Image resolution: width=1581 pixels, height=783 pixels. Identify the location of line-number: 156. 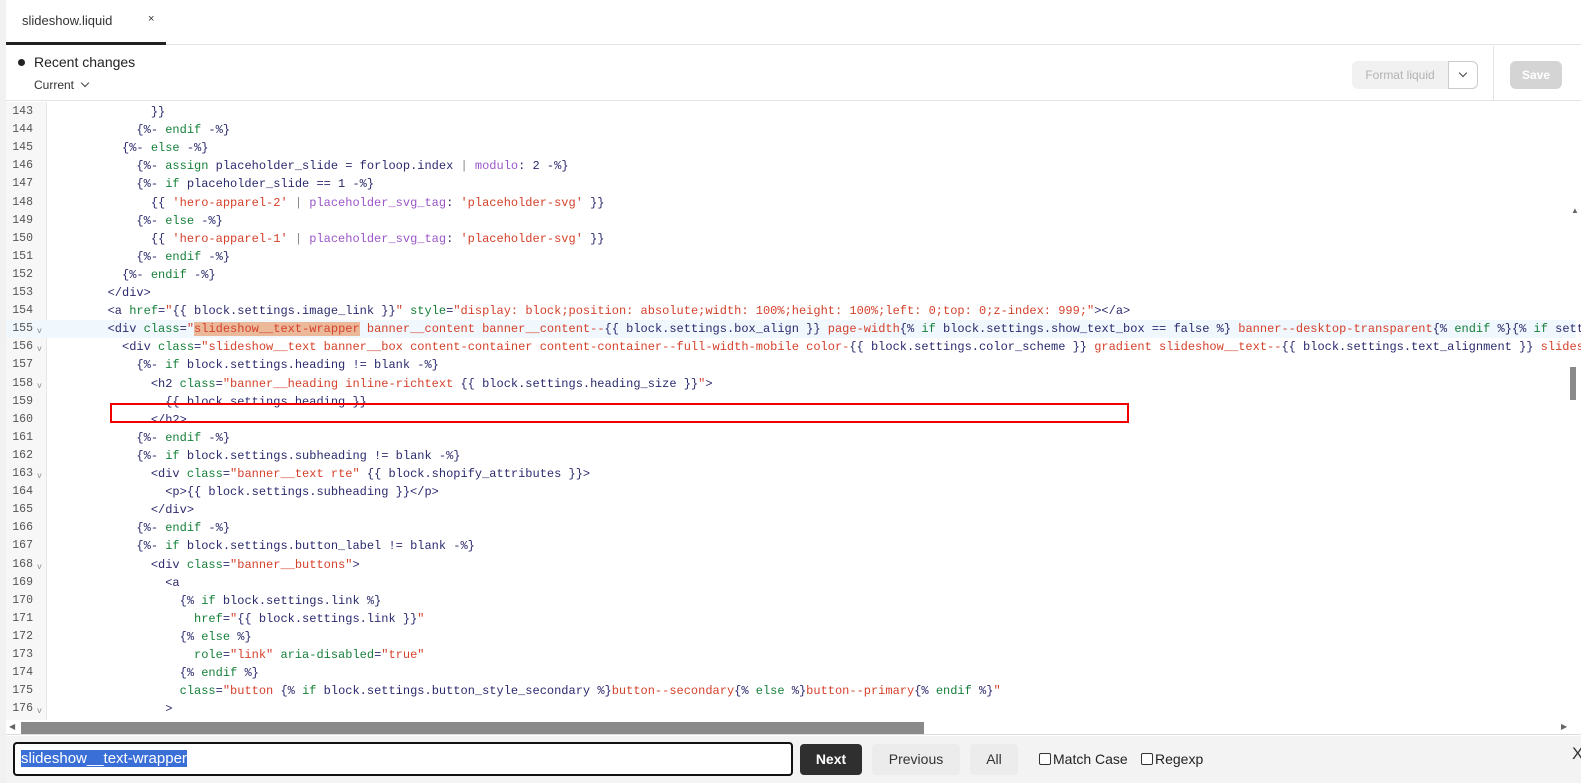
(22, 347).